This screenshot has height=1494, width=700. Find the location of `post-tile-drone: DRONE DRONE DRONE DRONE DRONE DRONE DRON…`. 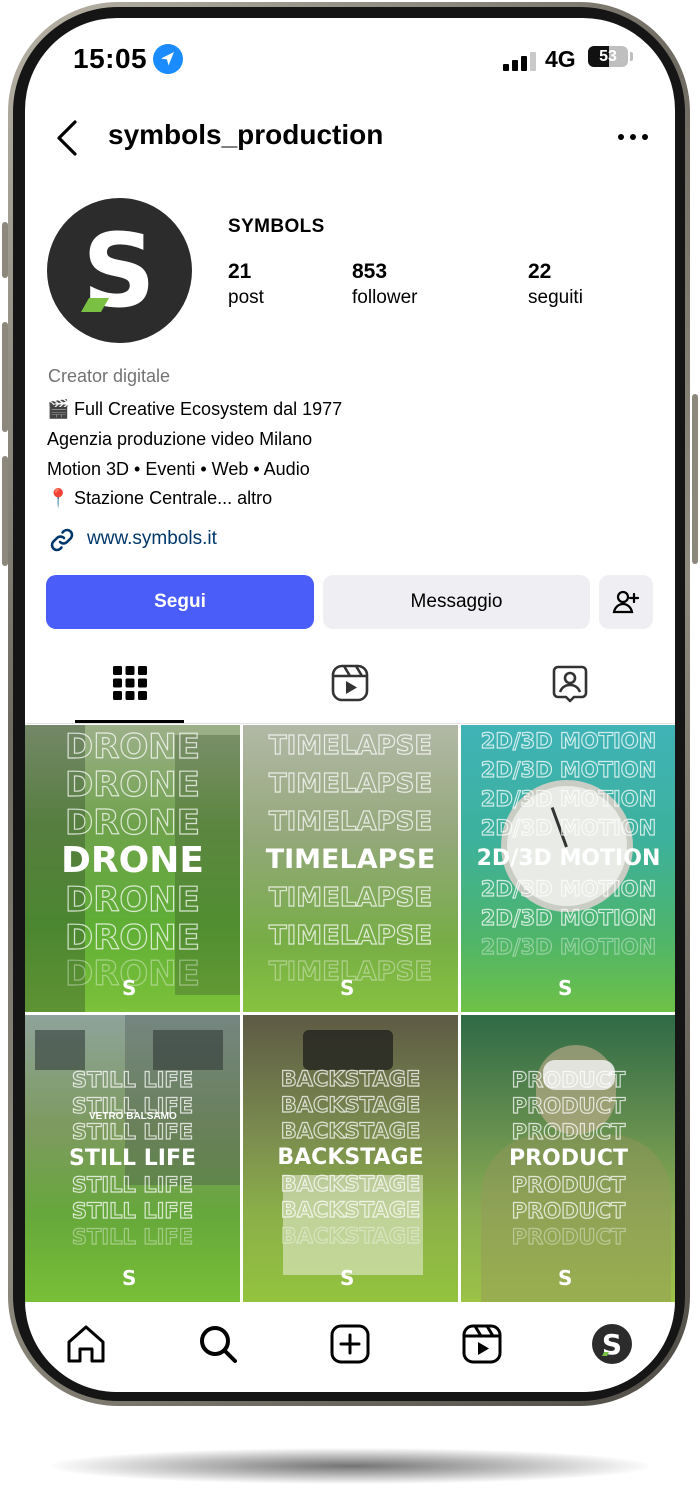

post-tile-drone: DRONE DRONE DRONE DRONE DRONE DRONE DRON… is located at coordinates (132, 868).